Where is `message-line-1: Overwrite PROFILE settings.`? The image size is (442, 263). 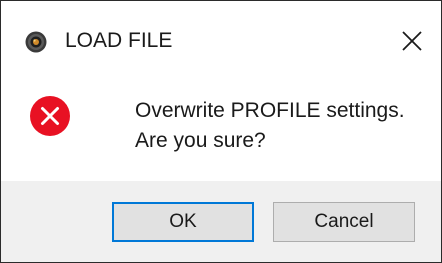 message-line-1: Overwrite PROFILE settings. is located at coordinates (270, 110).